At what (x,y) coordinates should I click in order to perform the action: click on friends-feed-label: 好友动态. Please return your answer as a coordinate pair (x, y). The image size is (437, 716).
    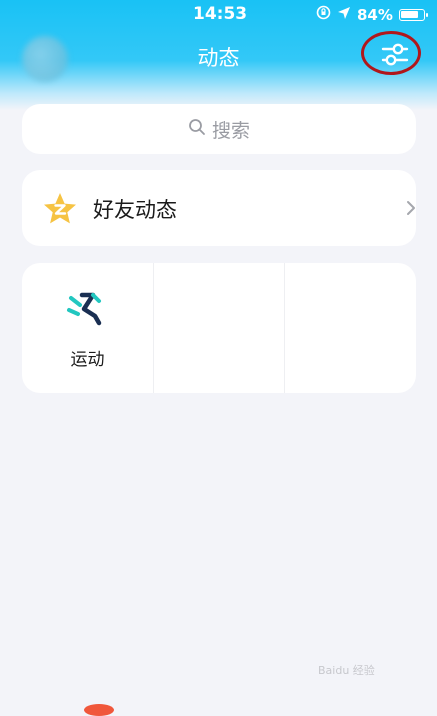
    Looking at the image, I should click on (135, 210).